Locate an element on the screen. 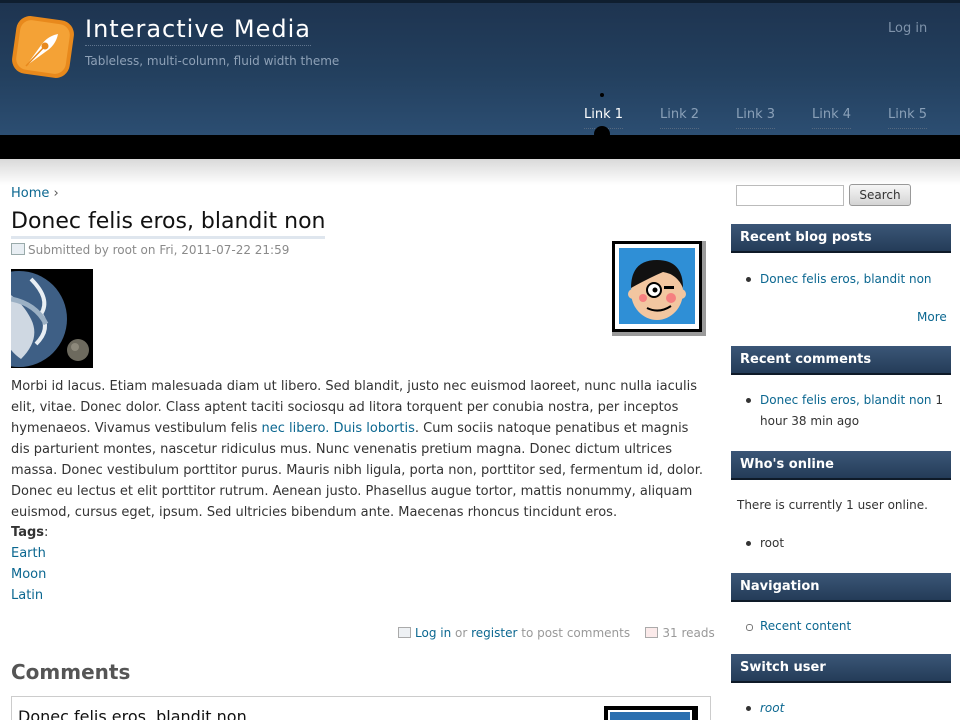 This screenshot has height=720, width=960. author-avatar is located at coordinates (659, 288).